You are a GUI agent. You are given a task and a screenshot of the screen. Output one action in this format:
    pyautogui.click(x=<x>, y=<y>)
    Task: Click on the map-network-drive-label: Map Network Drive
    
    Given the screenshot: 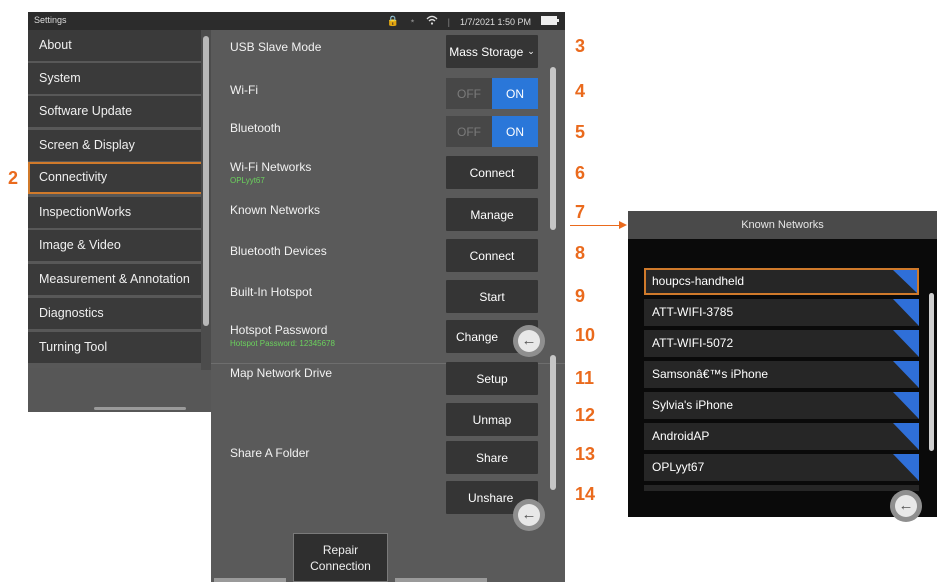 What is the action you would take?
    pyautogui.click(x=281, y=373)
    